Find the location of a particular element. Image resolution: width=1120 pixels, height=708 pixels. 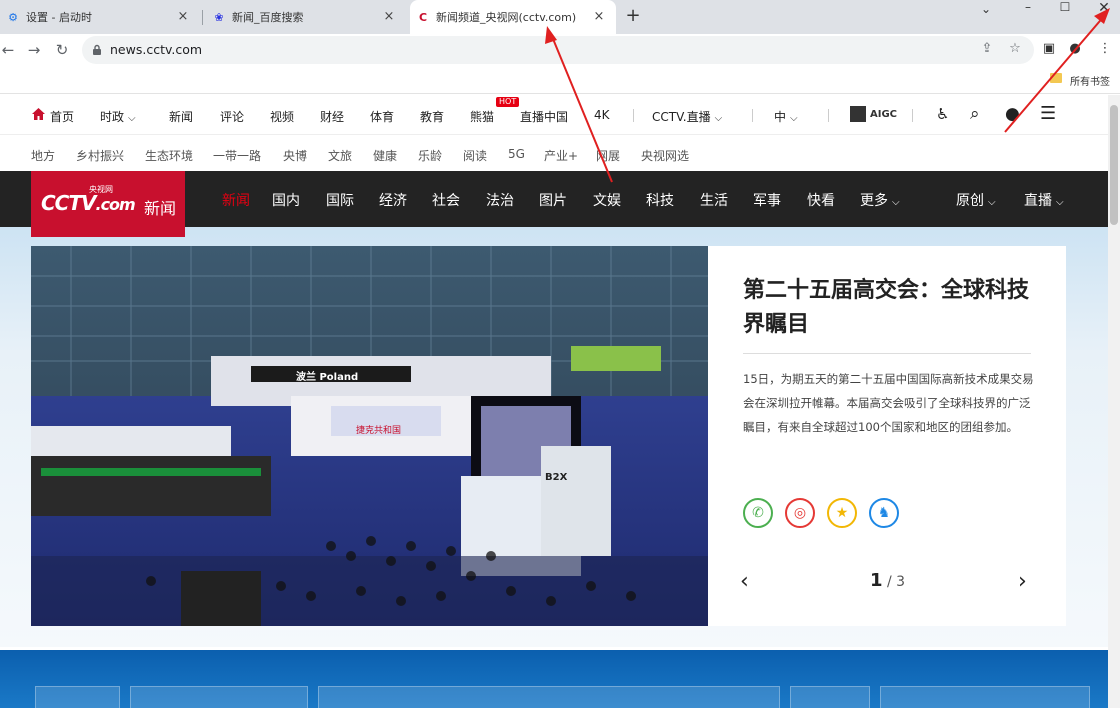

subnav-item: 乐龄 is located at coordinates (430, 155).